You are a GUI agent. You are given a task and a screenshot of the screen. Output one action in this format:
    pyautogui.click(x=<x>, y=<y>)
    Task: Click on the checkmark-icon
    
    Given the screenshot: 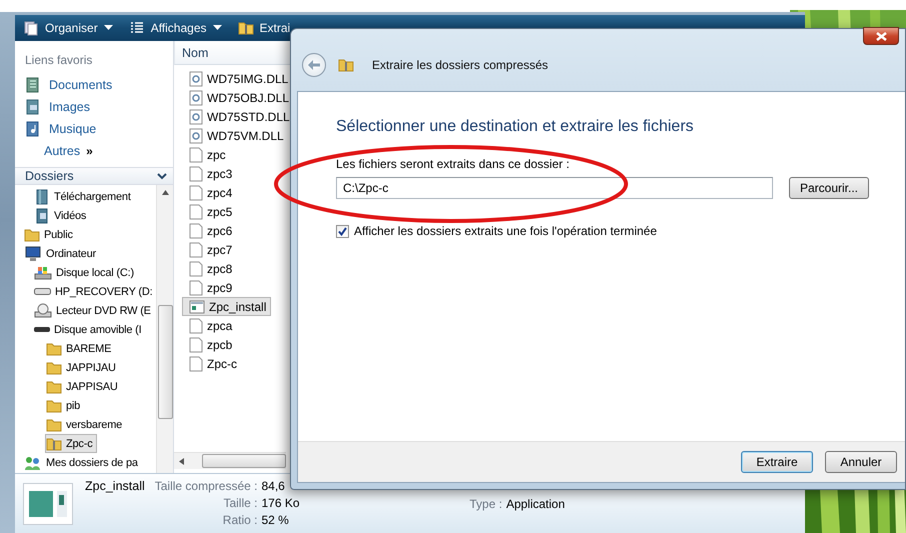 What is the action you would take?
    pyautogui.click(x=342, y=231)
    